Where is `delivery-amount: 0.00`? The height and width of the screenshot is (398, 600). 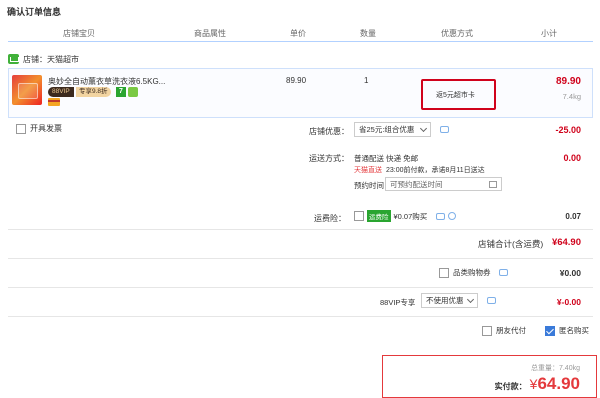 delivery-amount: 0.00 is located at coordinates (572, 158).